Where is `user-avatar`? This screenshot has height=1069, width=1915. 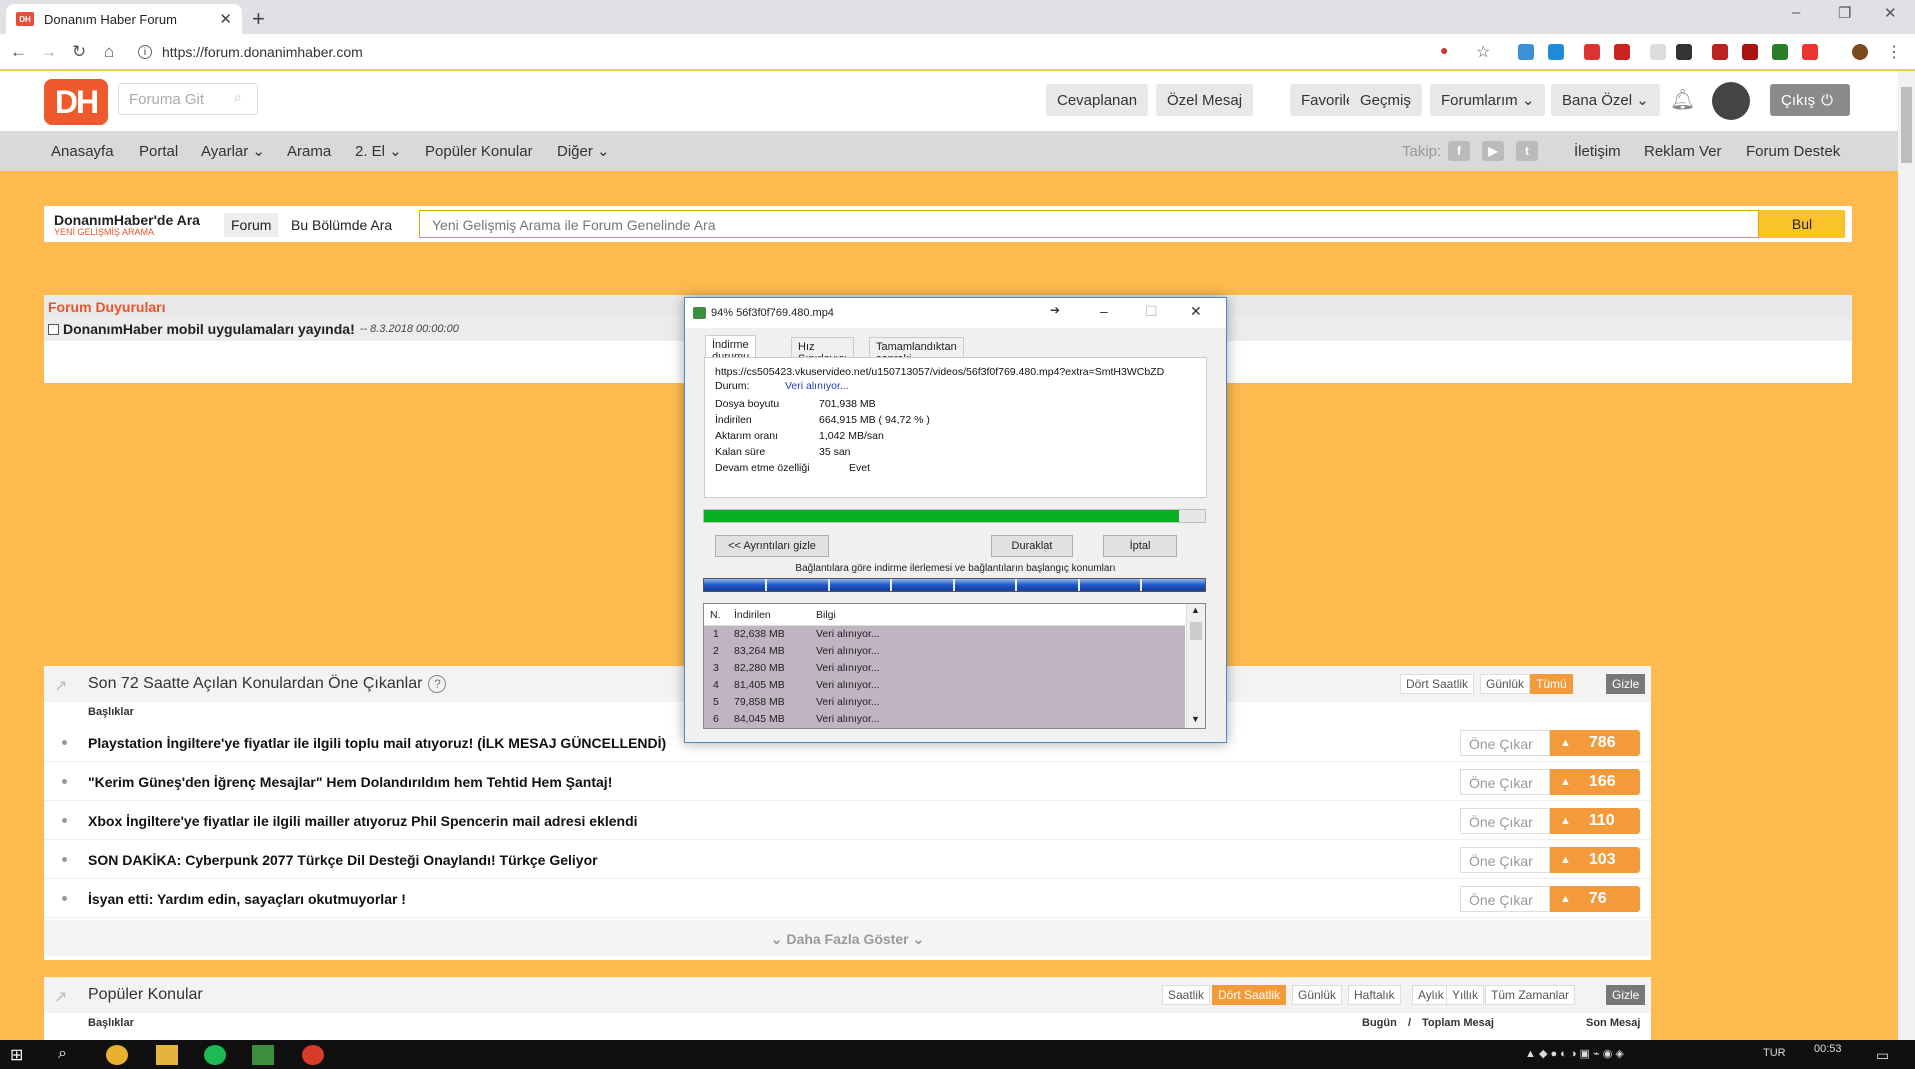 user-avatar is located at coordinates (1731, 101).